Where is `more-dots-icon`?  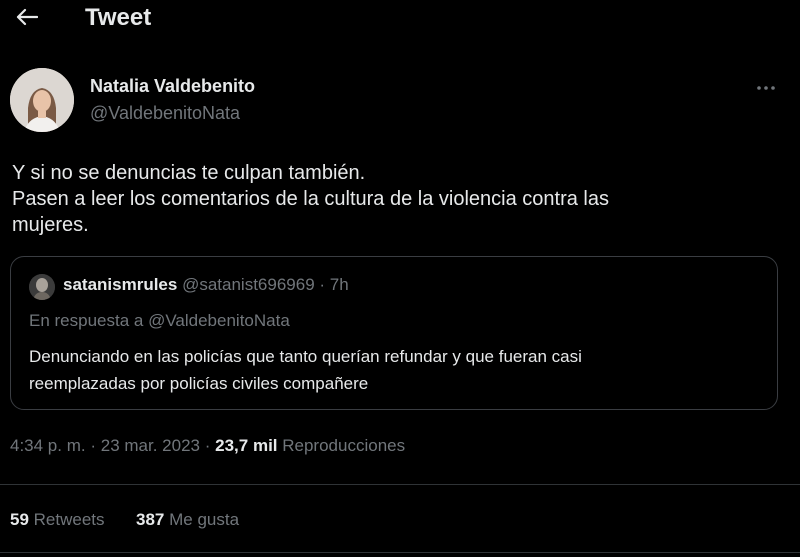
more-dots-icon is located at coordinates (766, 88).